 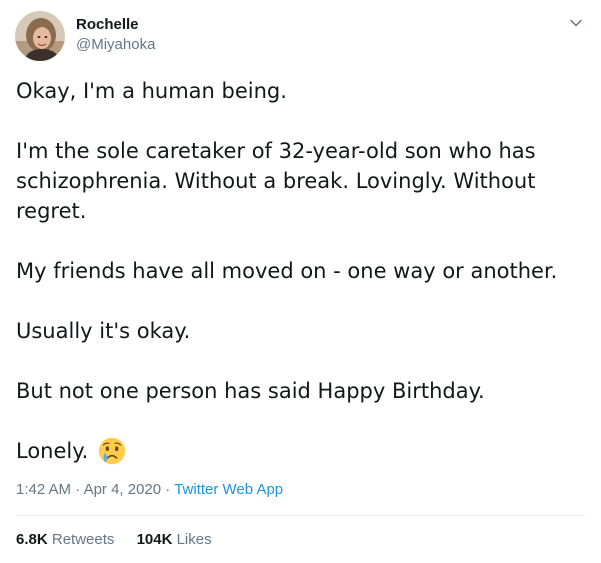 I want to click on user-handle: @Miyahoka, so click(x=115, y=45).